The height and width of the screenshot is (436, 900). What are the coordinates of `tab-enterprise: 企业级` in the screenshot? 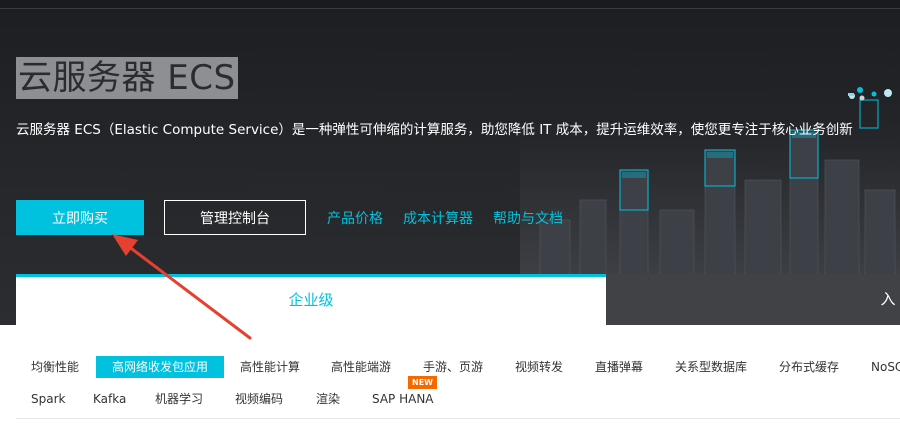 It's located at (311, 299).